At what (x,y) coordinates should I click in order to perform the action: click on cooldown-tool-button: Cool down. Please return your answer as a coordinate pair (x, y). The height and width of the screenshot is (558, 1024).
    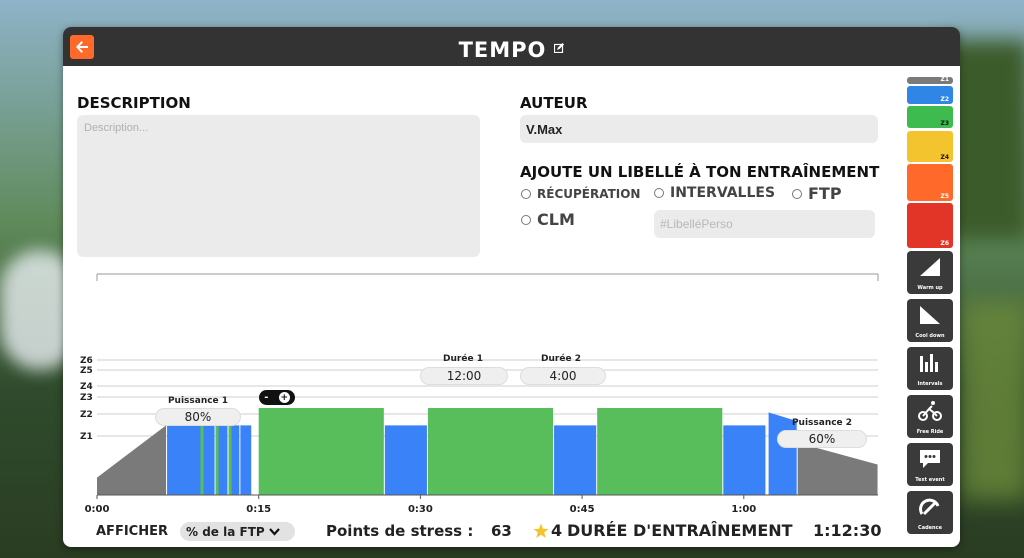
    Looking at the image, I should click on (930, 320).